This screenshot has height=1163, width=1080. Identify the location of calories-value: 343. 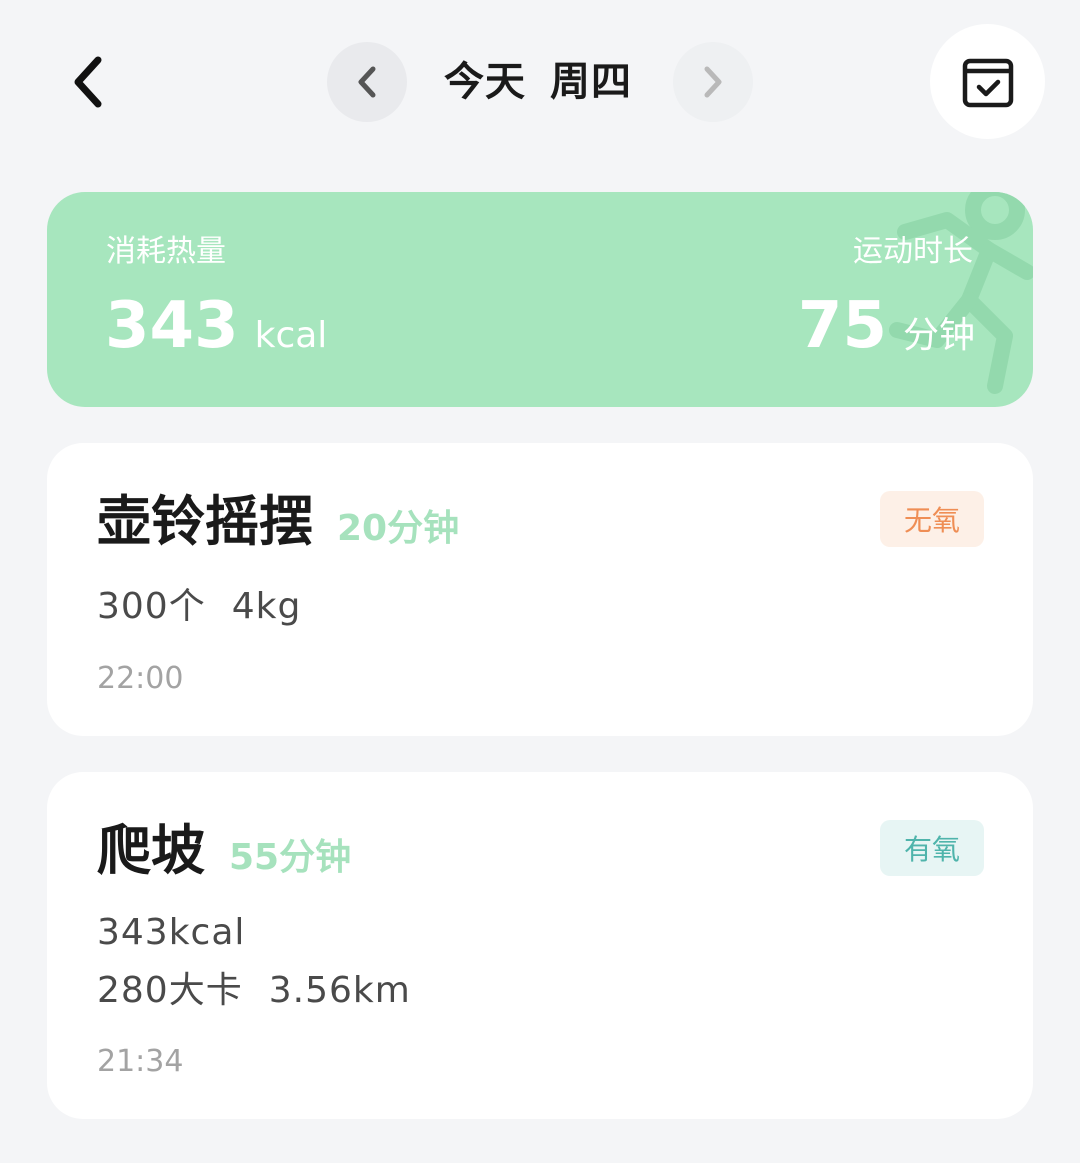
(172, 326).